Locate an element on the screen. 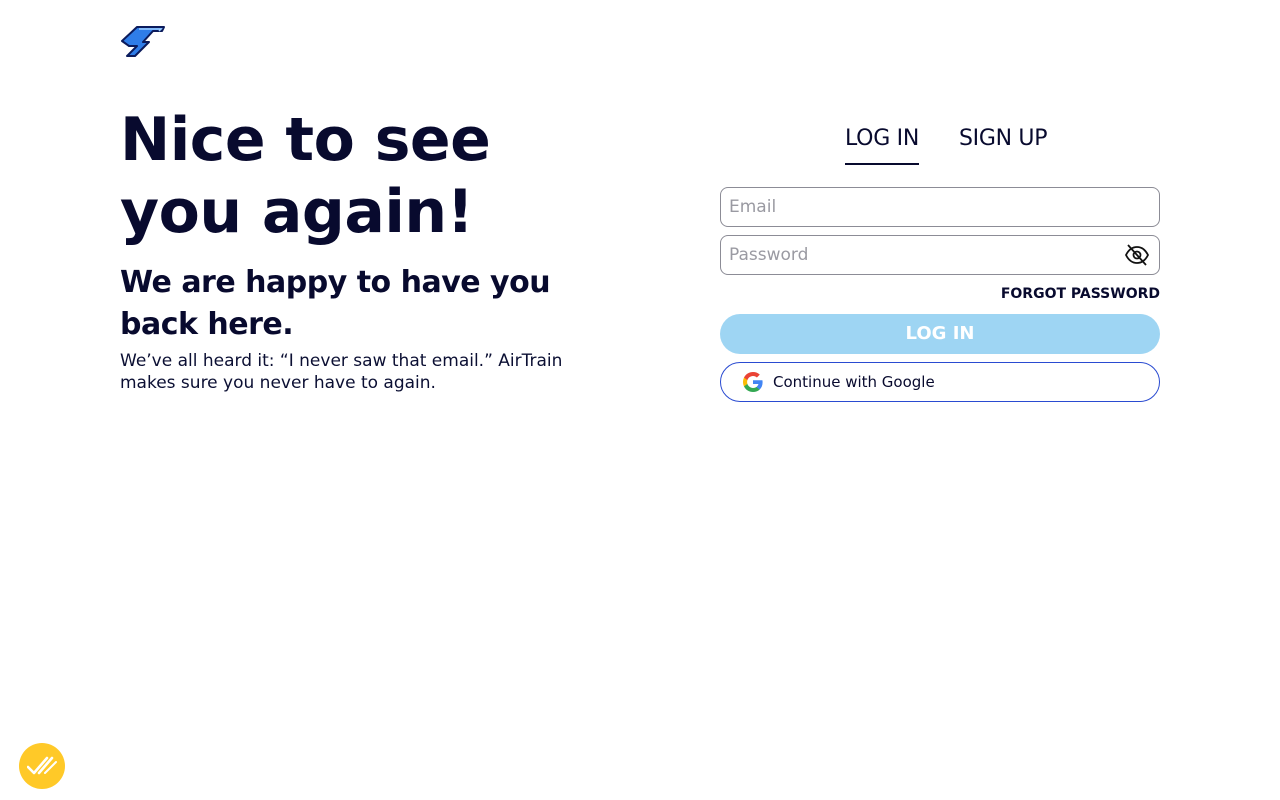  password-field-wrapper is located at coordinates (940, 255).